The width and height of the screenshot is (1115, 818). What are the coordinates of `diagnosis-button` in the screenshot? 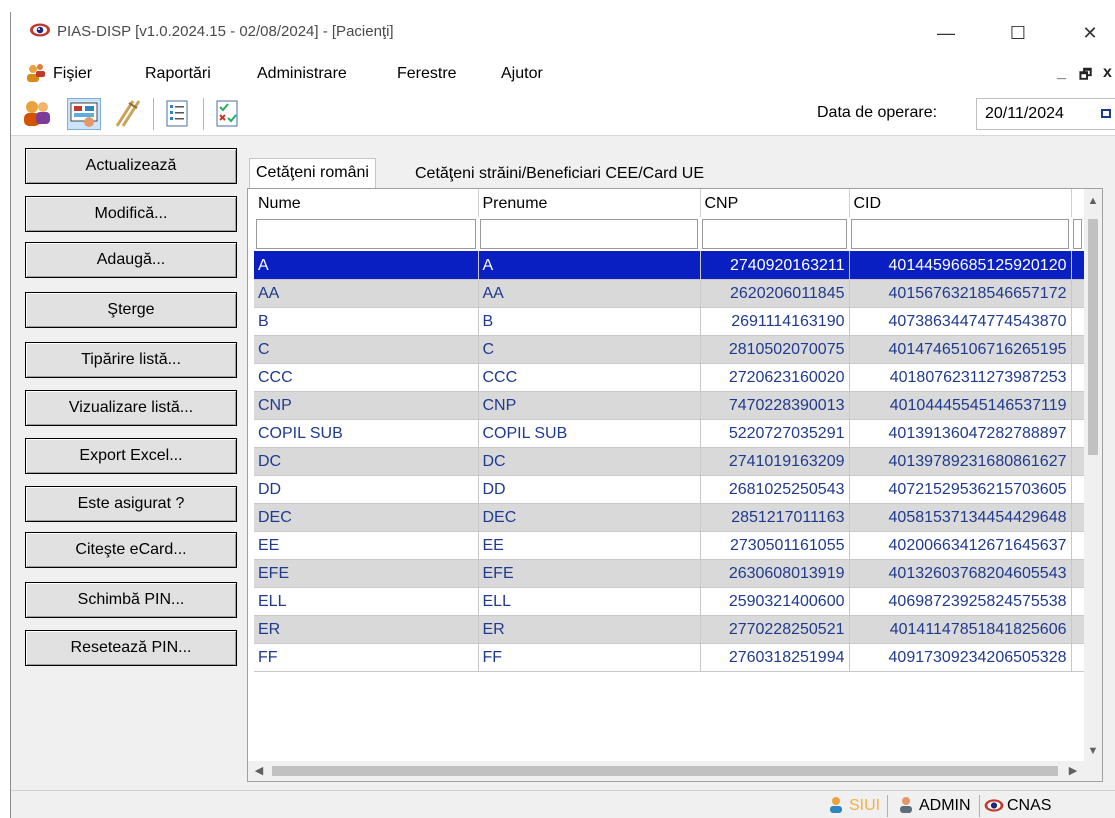 It's located at (84, 114).